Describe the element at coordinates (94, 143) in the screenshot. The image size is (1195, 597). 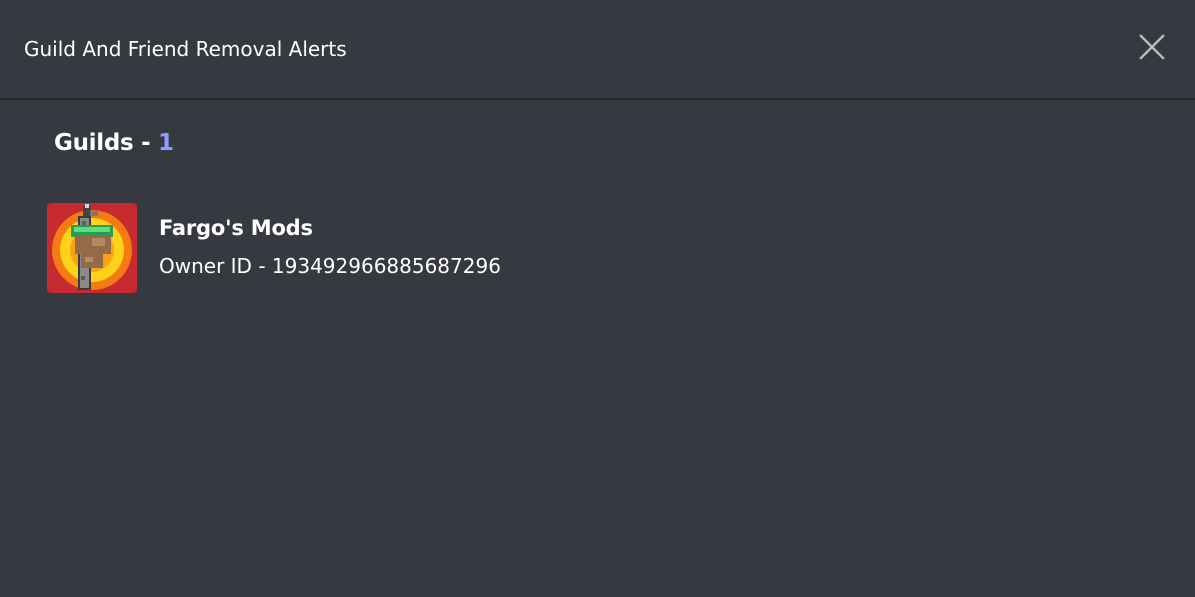
I see `section-label: Guilds` at that location.